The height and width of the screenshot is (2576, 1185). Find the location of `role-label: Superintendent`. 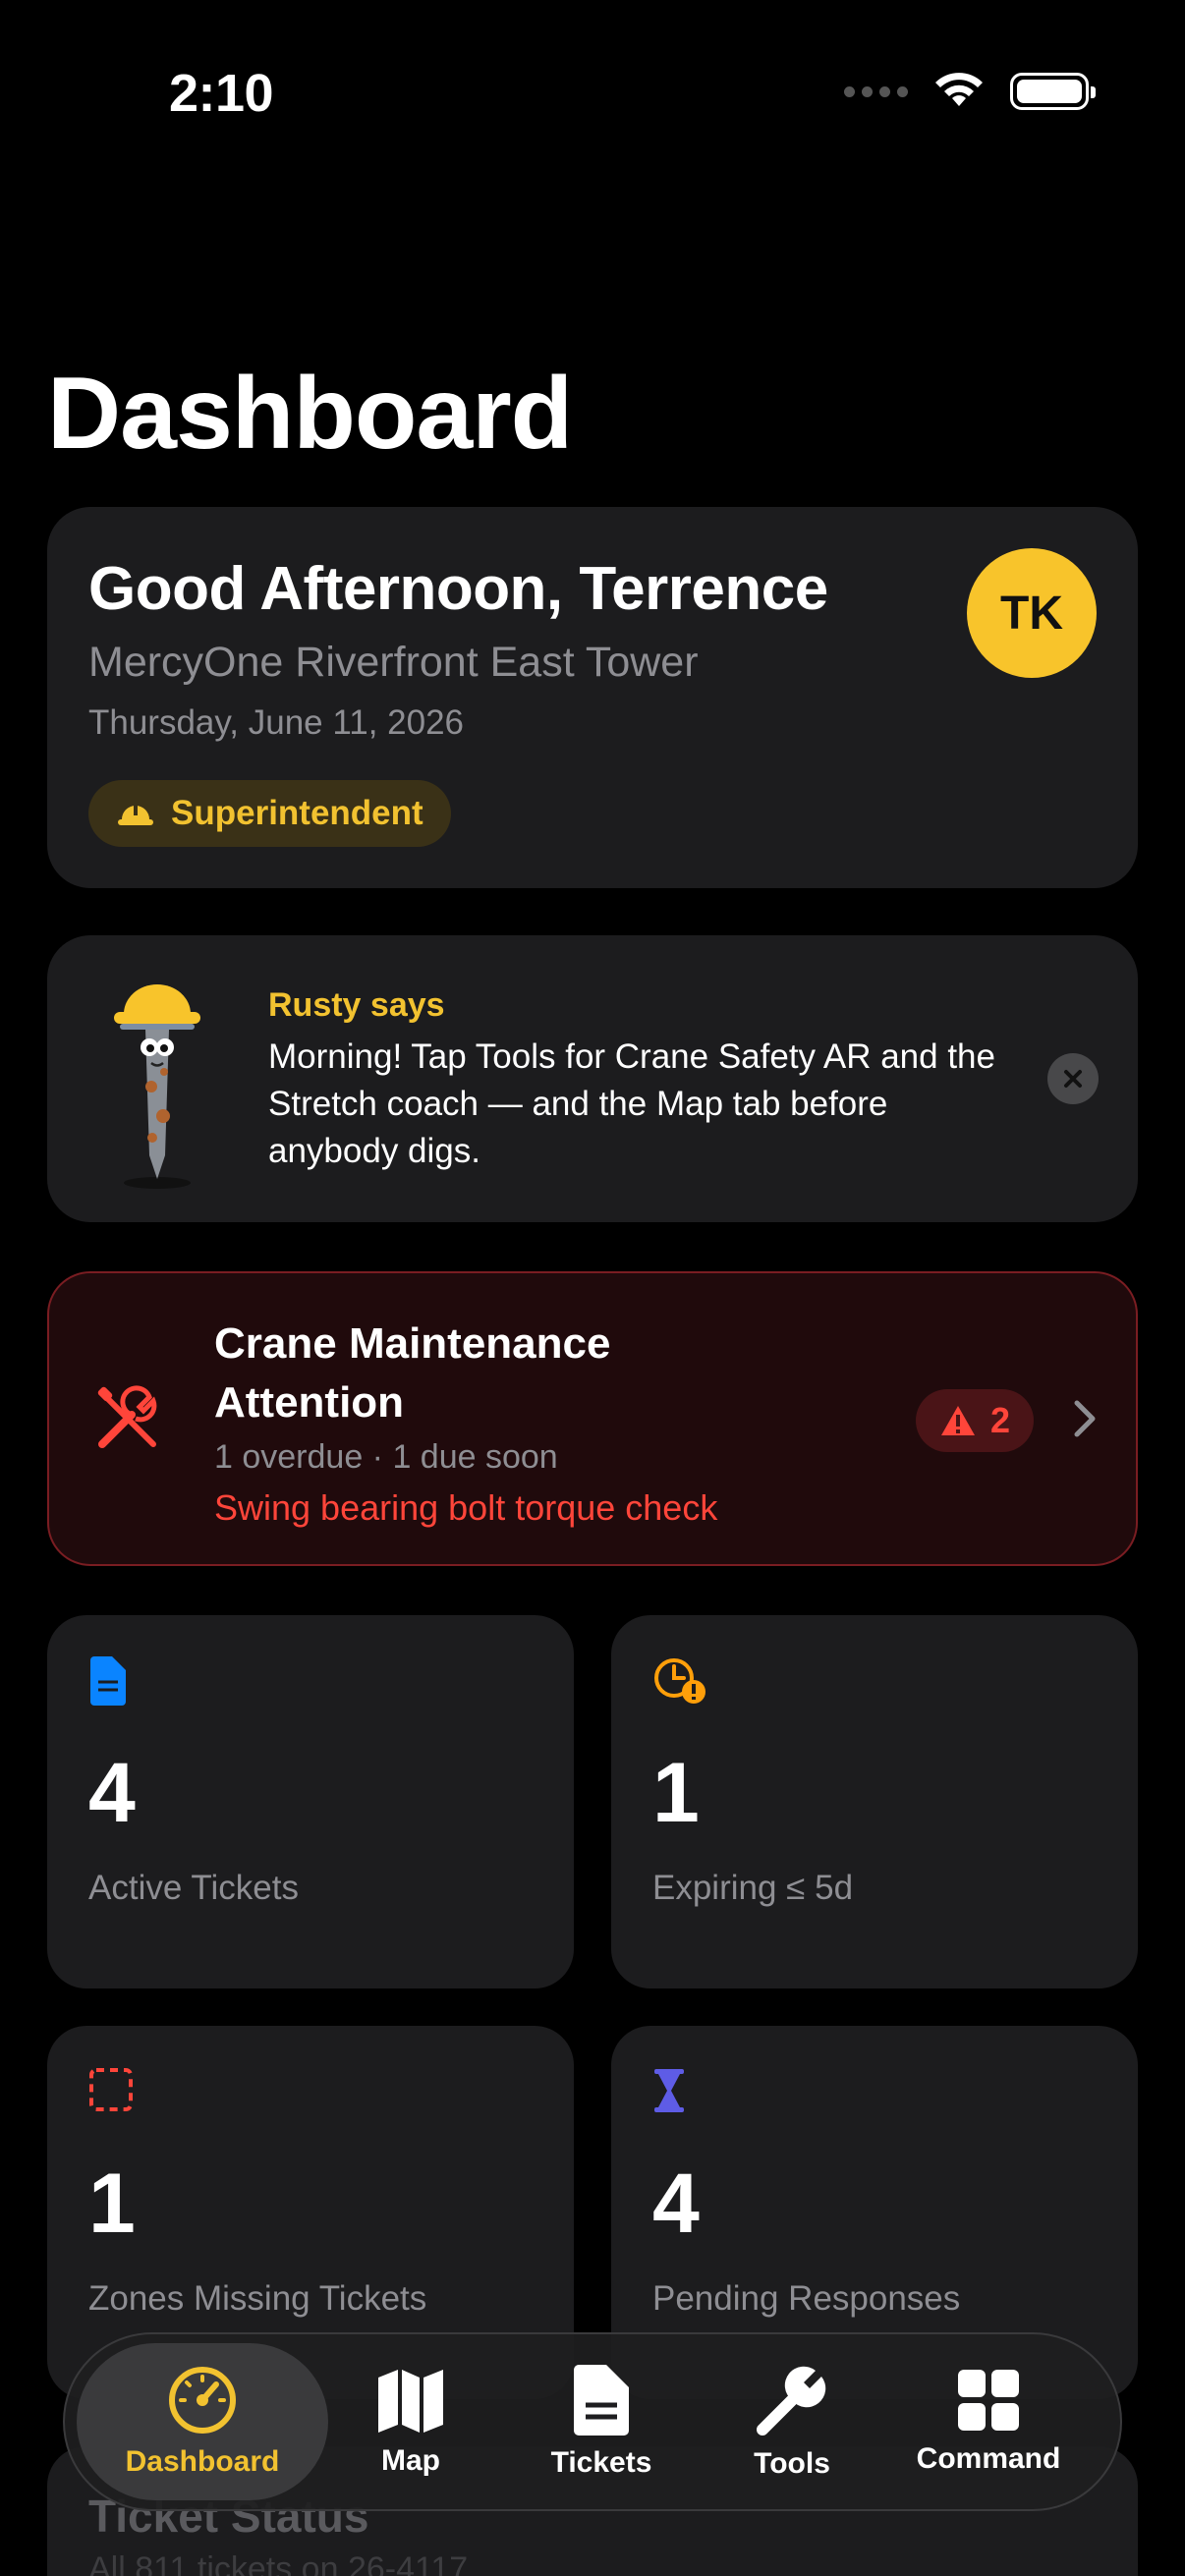

role-label: Superintendent is located at coordinates (297, 813).